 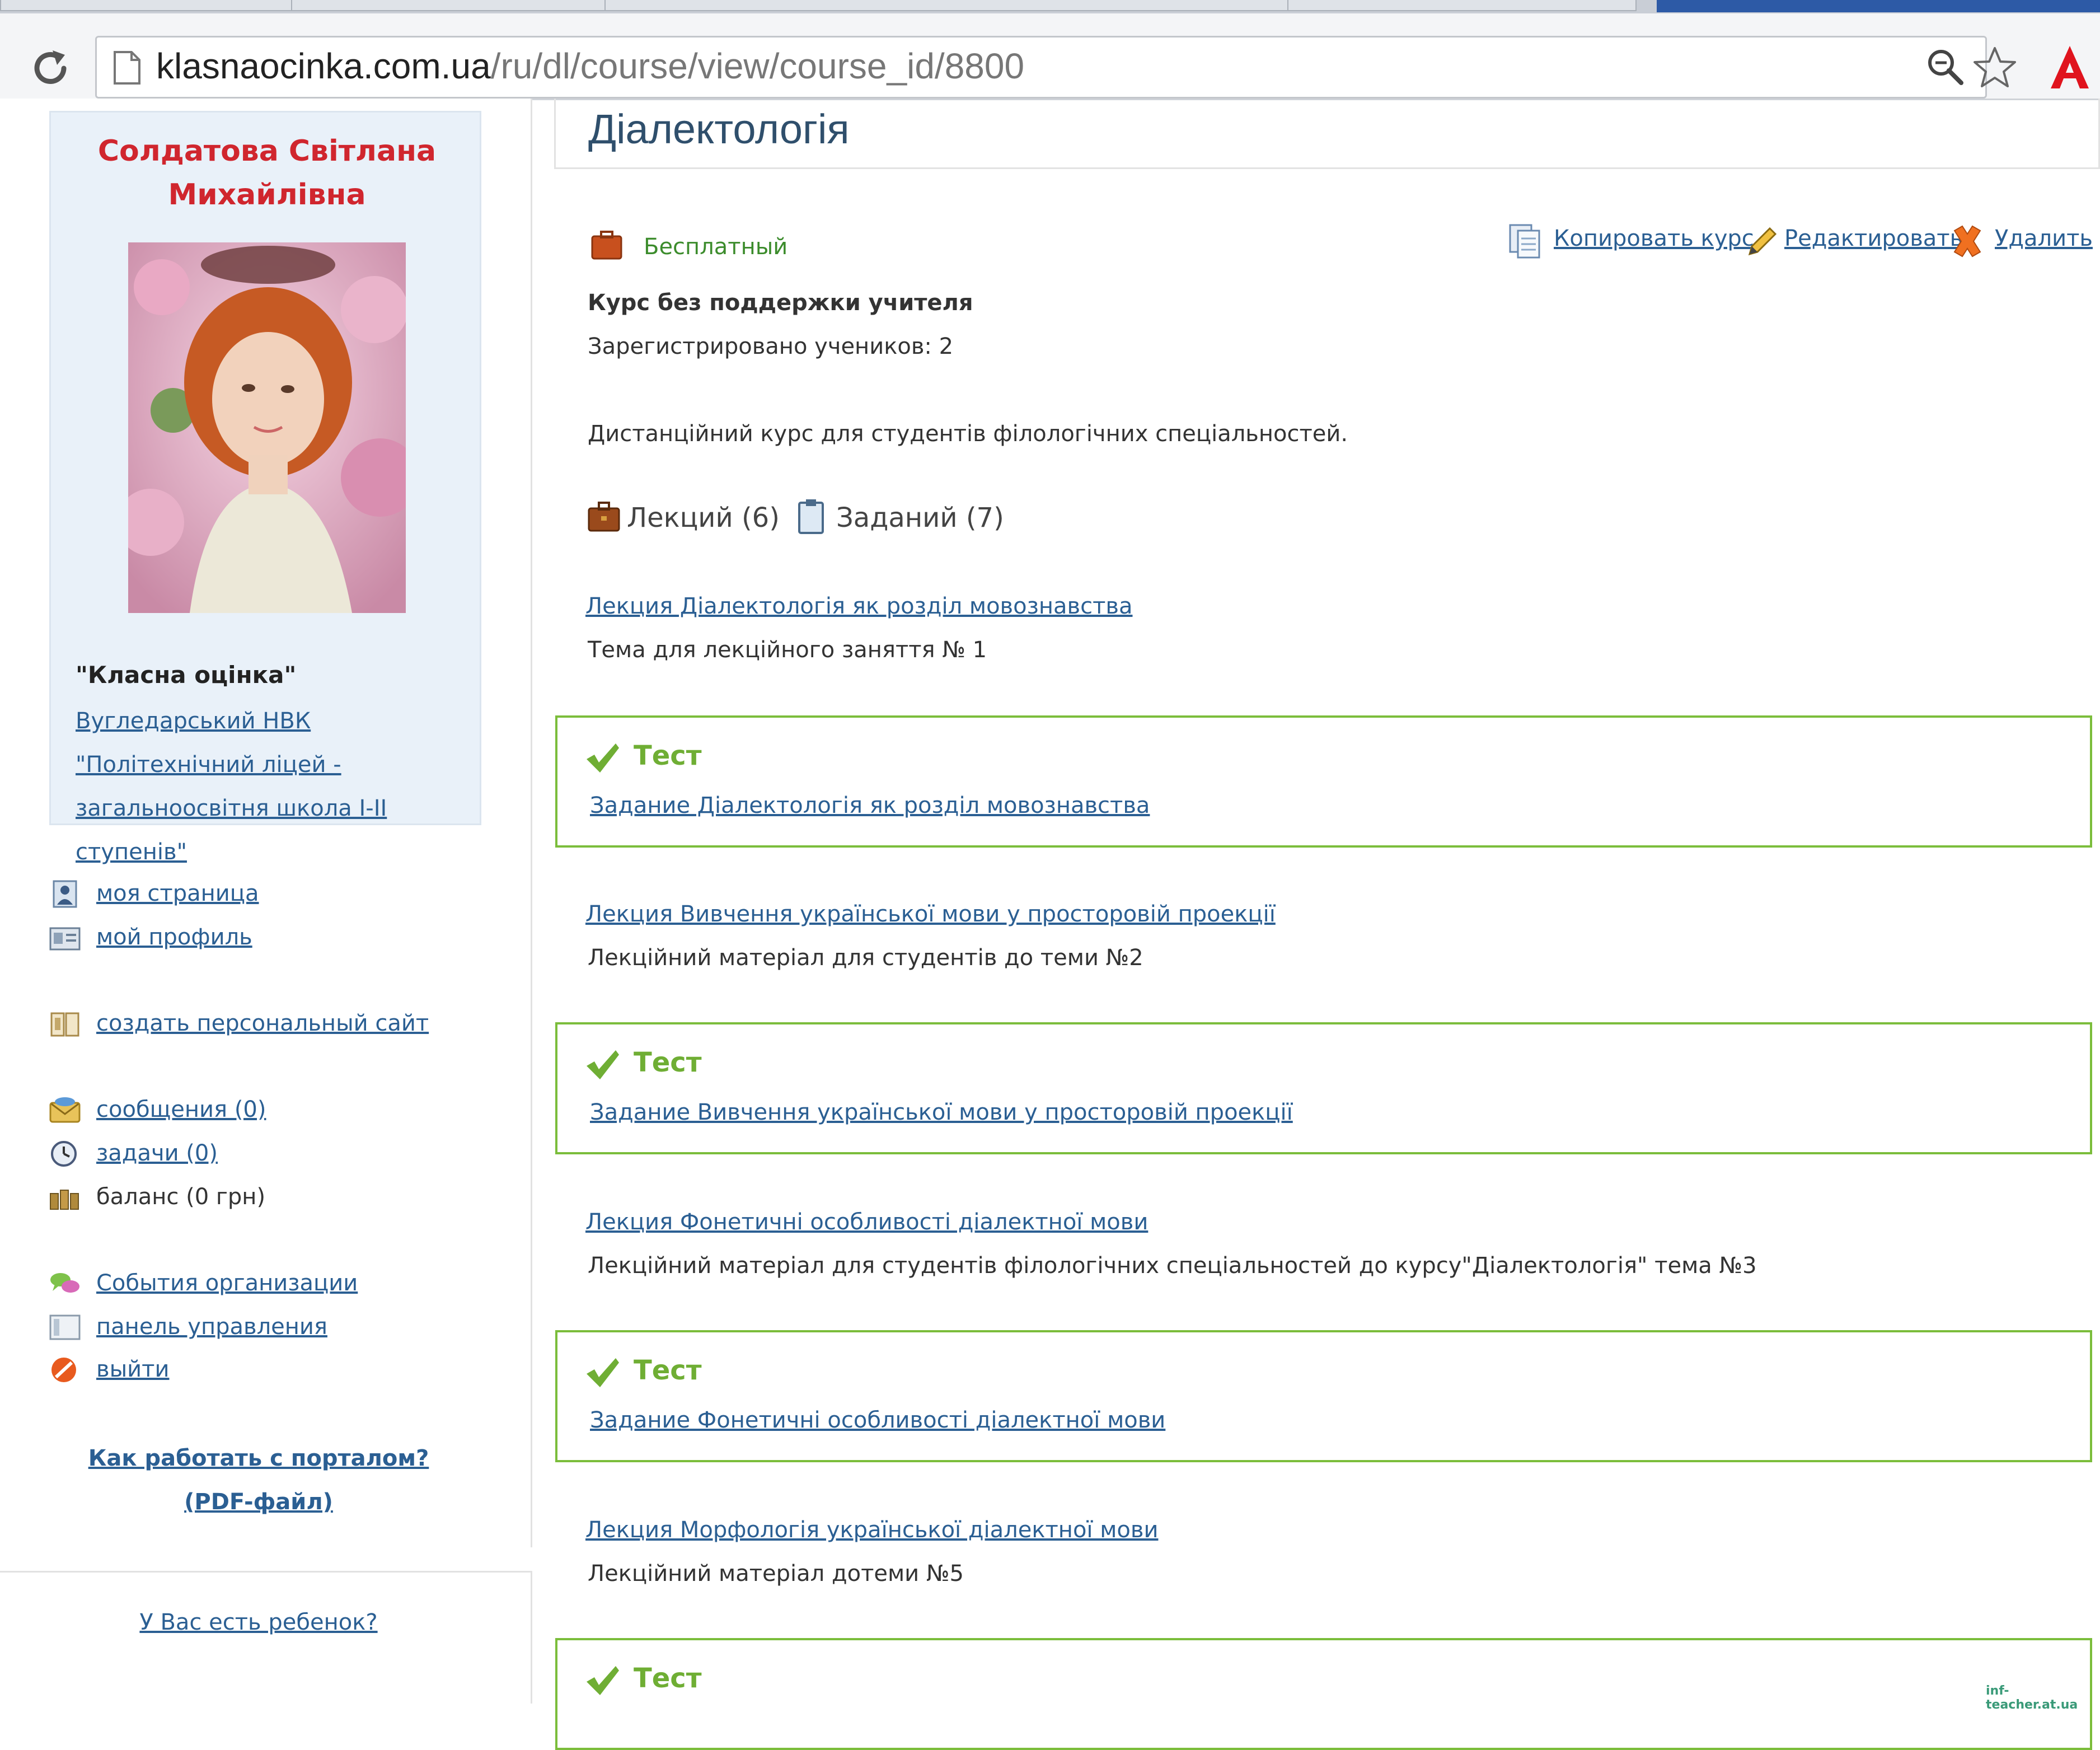 I want to click on teacher-name-line2: Михайлівна, so click(x=267, y=195).